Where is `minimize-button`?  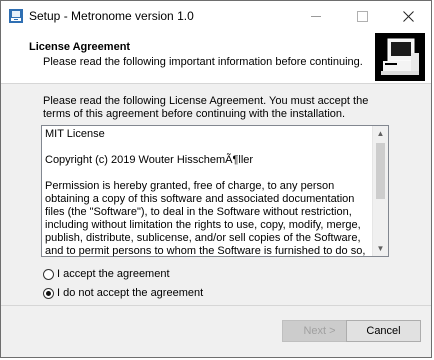
minimize-button is located at coordinates (316, 16).